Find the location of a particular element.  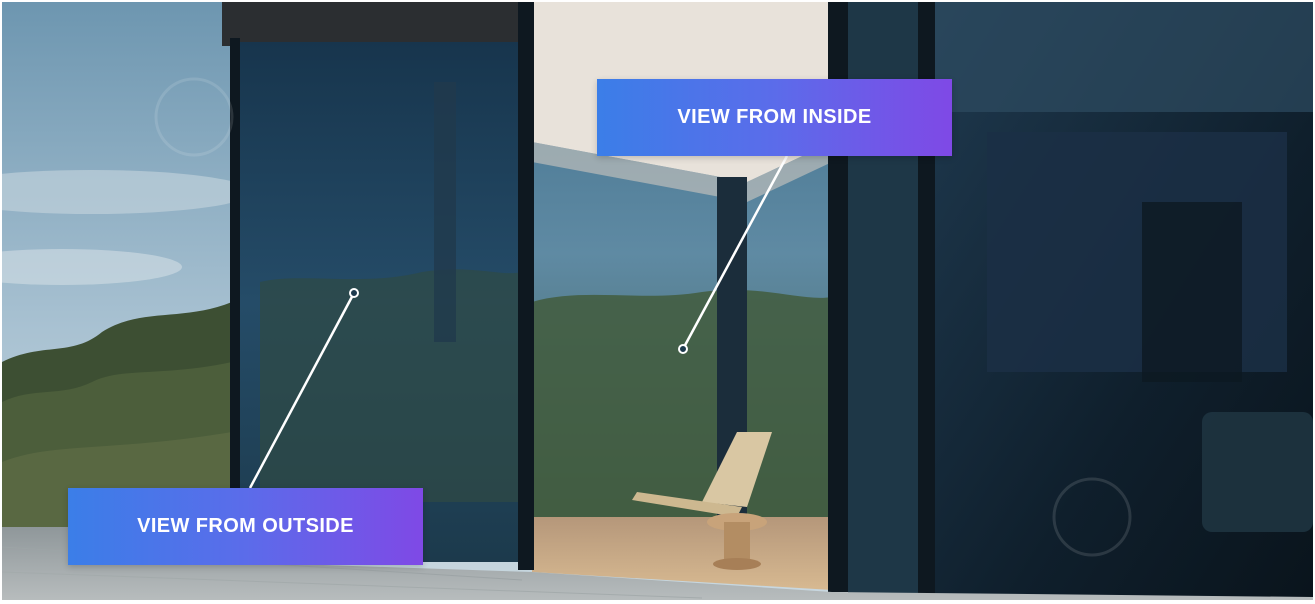

view-from-outside-label: VIEW FROM OUTSIDE is located at coordinates (245, 526).